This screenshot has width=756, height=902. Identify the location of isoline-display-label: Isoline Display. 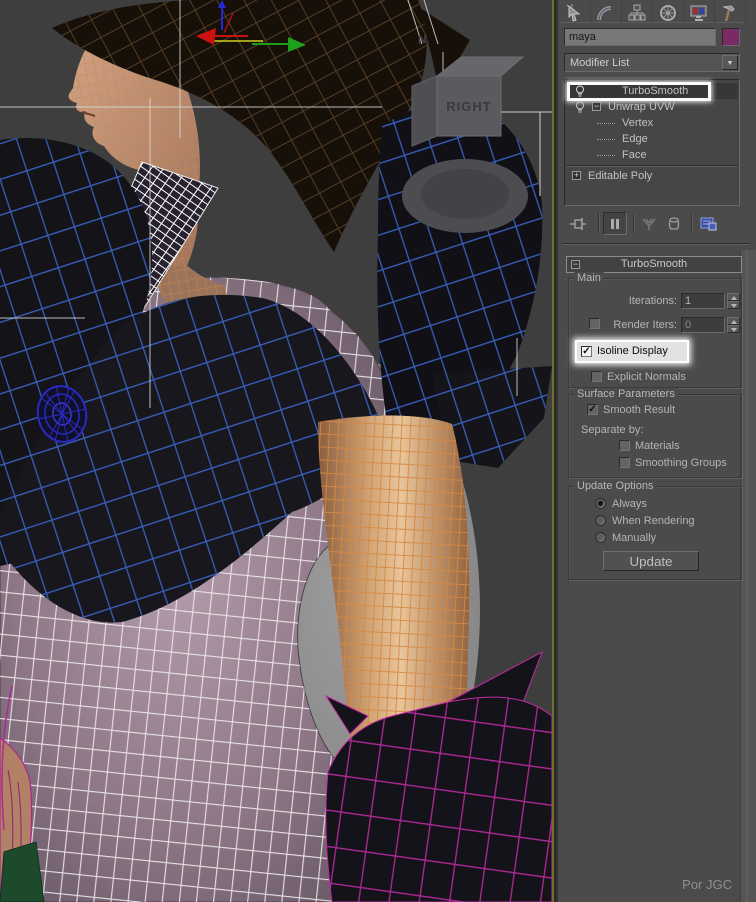
(632, 351).